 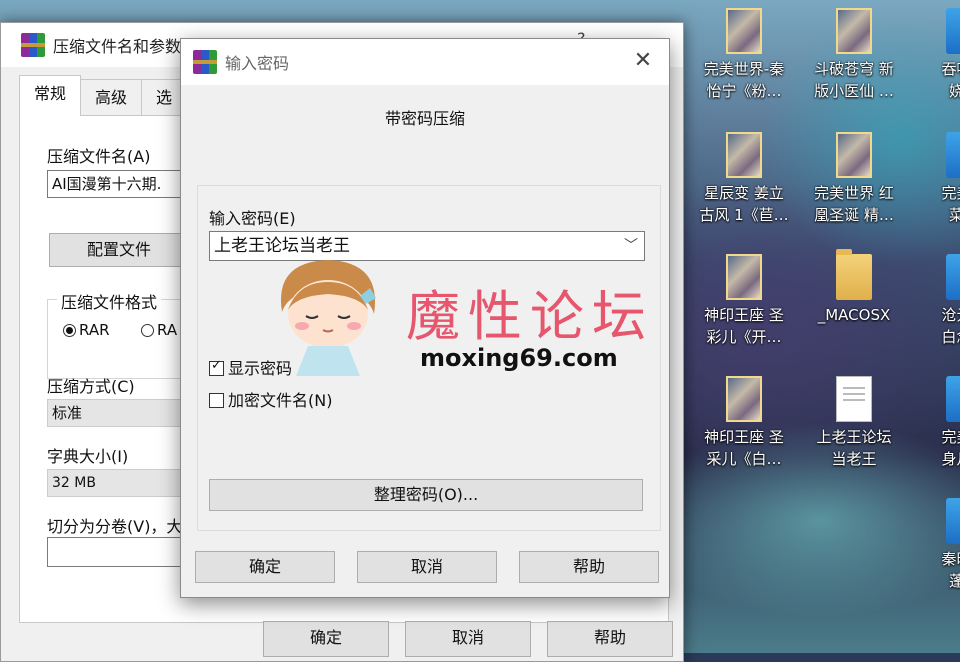 I want to click on watermark-title: 魔性论坛, so click(x=530, y=316).